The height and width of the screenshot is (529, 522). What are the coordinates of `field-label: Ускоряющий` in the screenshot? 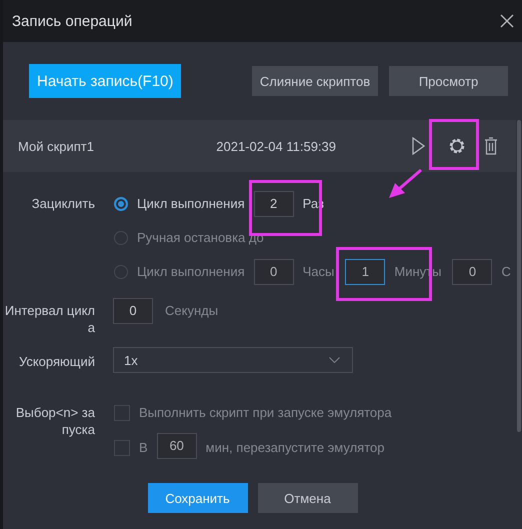 It's located at (56, 362).